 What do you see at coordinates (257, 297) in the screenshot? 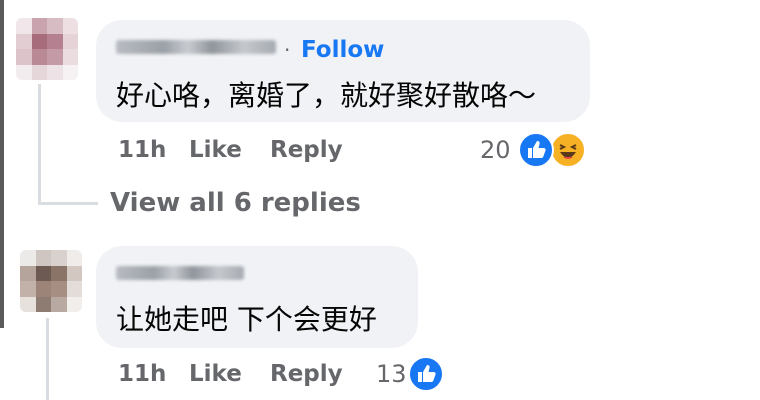
I see `comment-bubble: 让她走吧 下个会更好` at bounding box center [257, 297].